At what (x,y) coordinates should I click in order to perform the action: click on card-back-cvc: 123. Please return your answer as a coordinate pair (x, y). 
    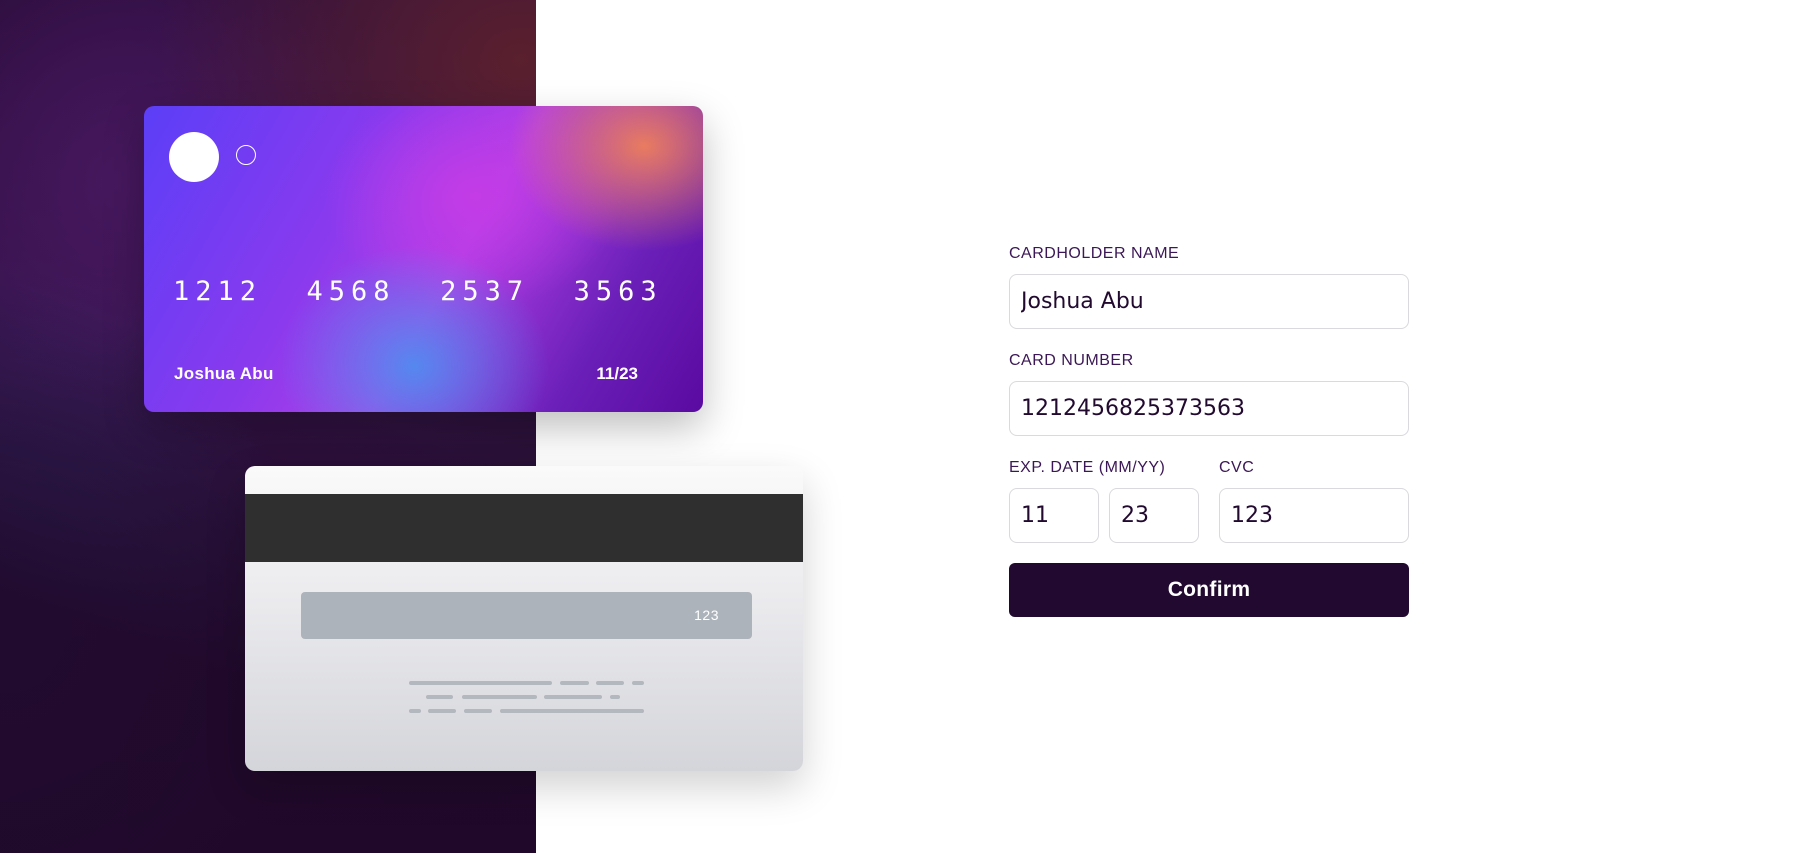
    Looking at the image, I should click on (706, 615).